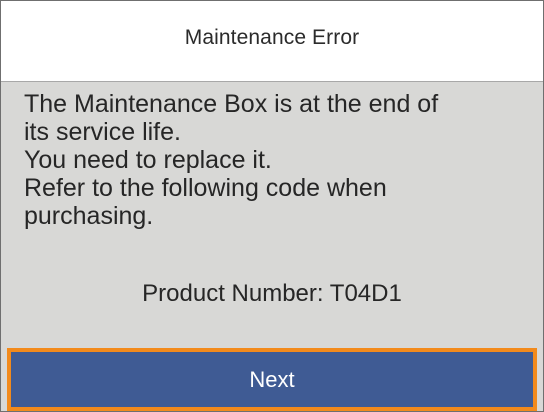 This screenshot has height=412, width=544. Describe the element at coordinates (89, 216) in the screenshot. I see `message-line: purchasing.` at that location.